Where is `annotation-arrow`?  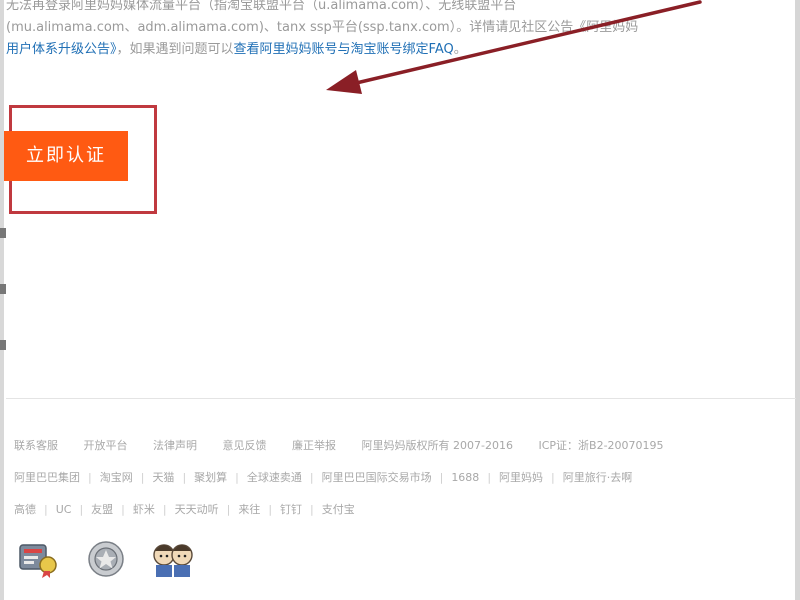 annotation-arrow is located at coordinates (514, 47).